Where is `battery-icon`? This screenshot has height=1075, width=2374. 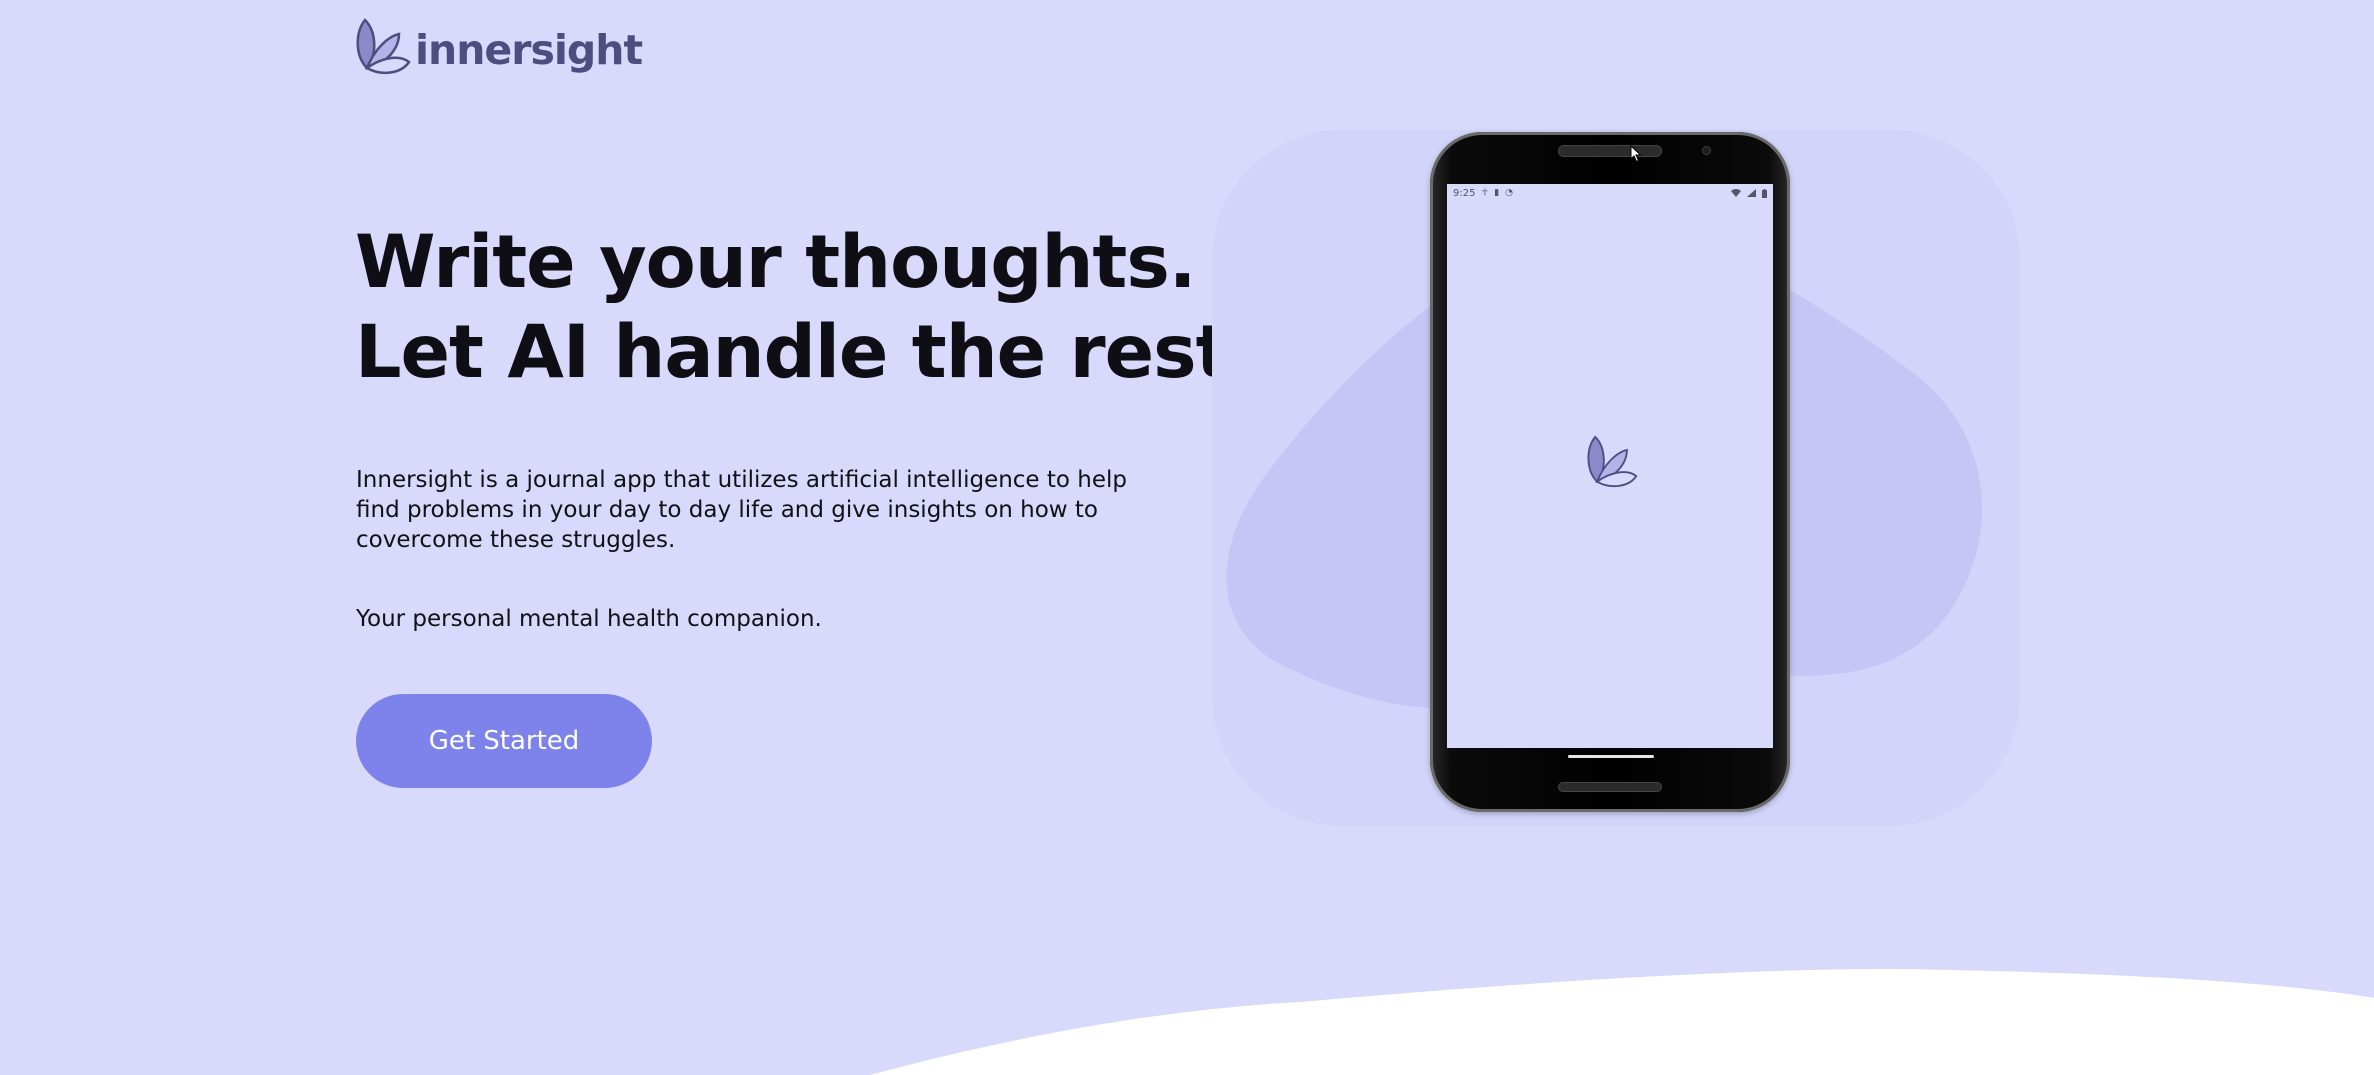 battery-icon is located at coordinates (1764, 193).